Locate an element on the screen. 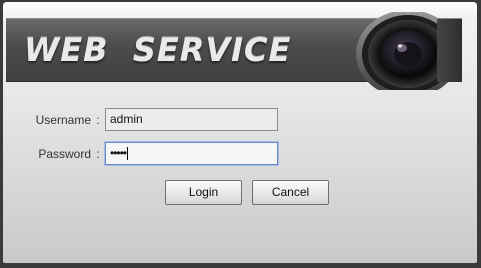 Image resolution: width=481 pixels, height=268 pixels. login-button: Login is located at coordinates (203, 192).